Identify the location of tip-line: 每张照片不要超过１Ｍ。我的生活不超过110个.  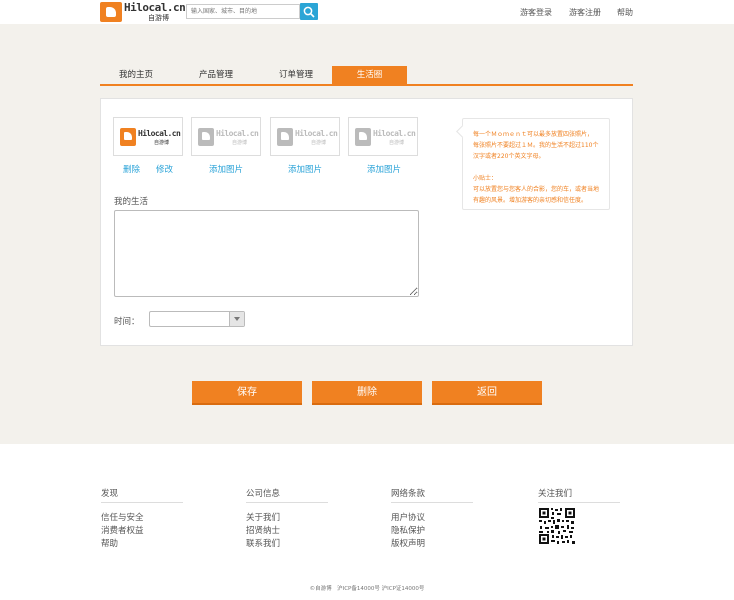
(536, 145).